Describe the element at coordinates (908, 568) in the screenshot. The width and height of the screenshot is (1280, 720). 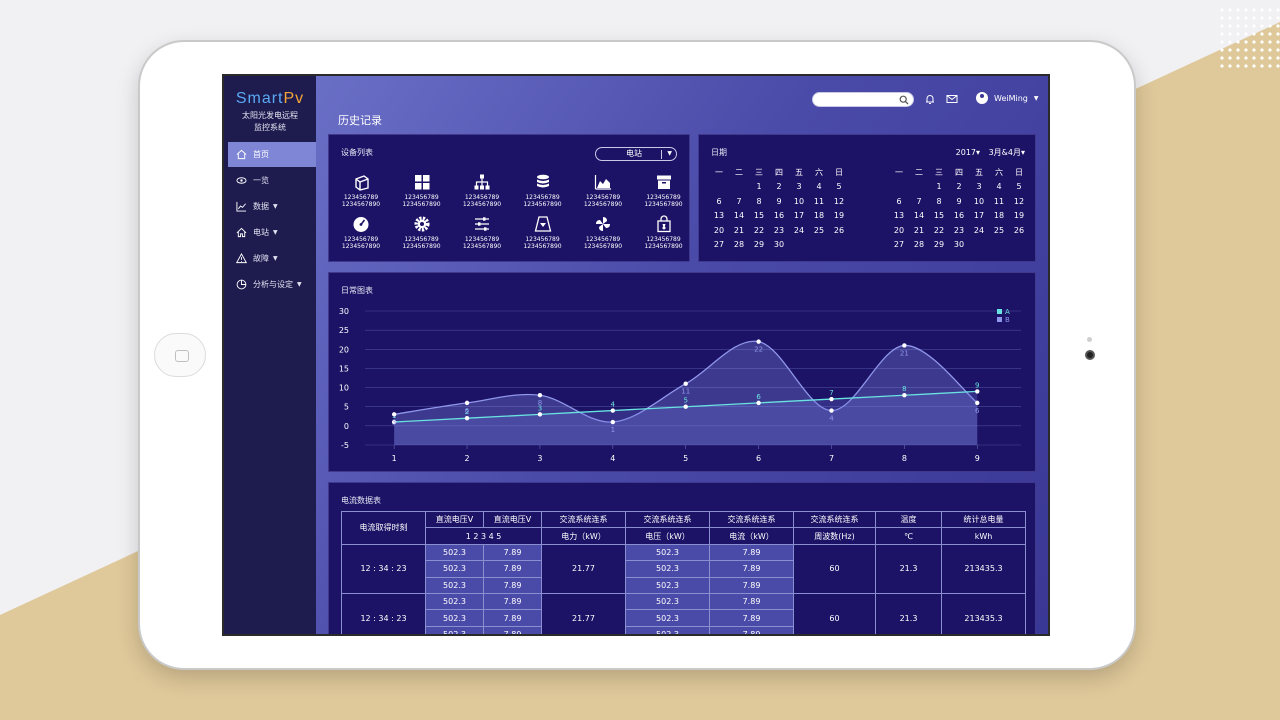
I see `table-cell-temperature: 21.3` at that location.